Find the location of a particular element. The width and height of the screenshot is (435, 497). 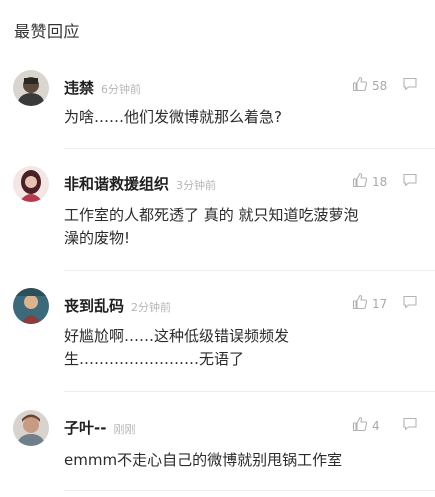

comment-actions: 18 is located at coordinates (385, 182).